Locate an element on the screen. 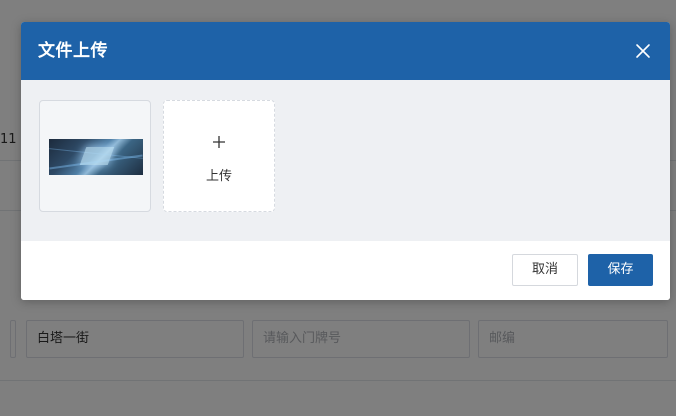 The image size is (676, 416). upload-button: 上传 is located at coordinates (219, 156).